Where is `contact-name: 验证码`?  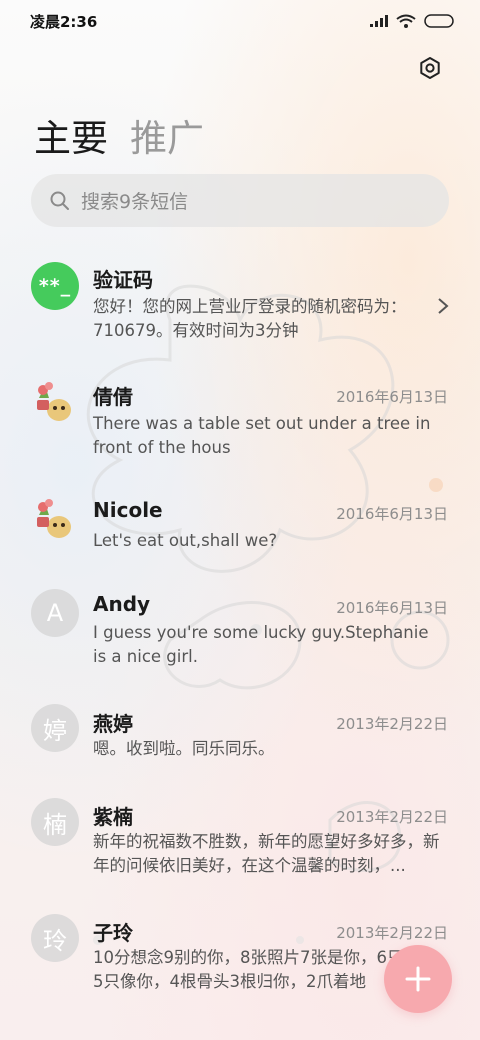 contact-name: 验证码 is located at coordinates (123, 280).